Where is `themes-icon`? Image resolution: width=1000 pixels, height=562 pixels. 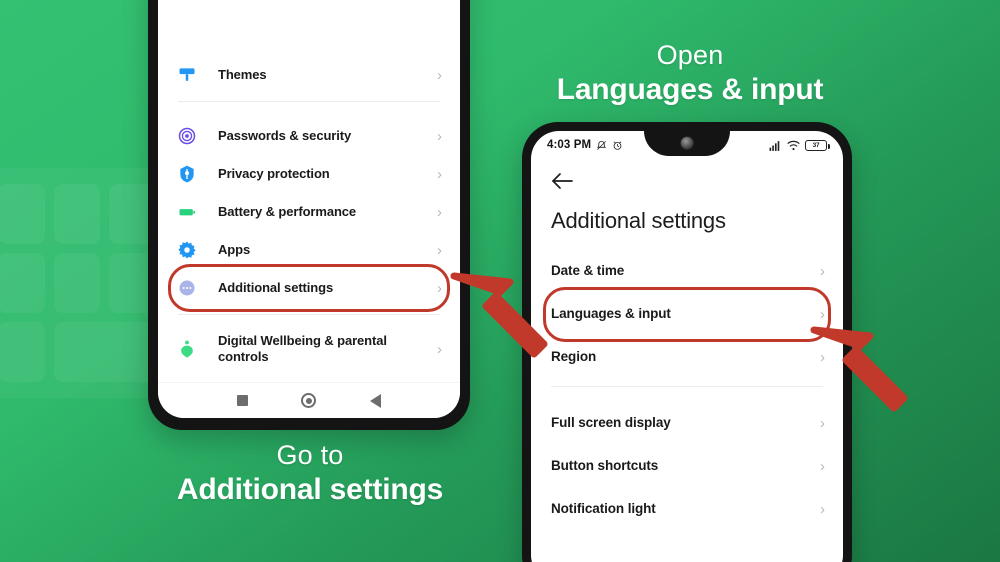 themes-icon is located at coordinates (187, 75).